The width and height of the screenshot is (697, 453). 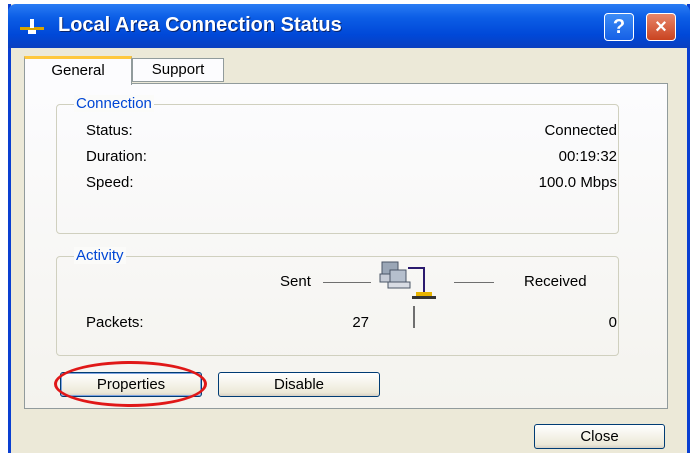 I want to click on speed-value: 100.0 Mbps, so click(x=577, y=182).